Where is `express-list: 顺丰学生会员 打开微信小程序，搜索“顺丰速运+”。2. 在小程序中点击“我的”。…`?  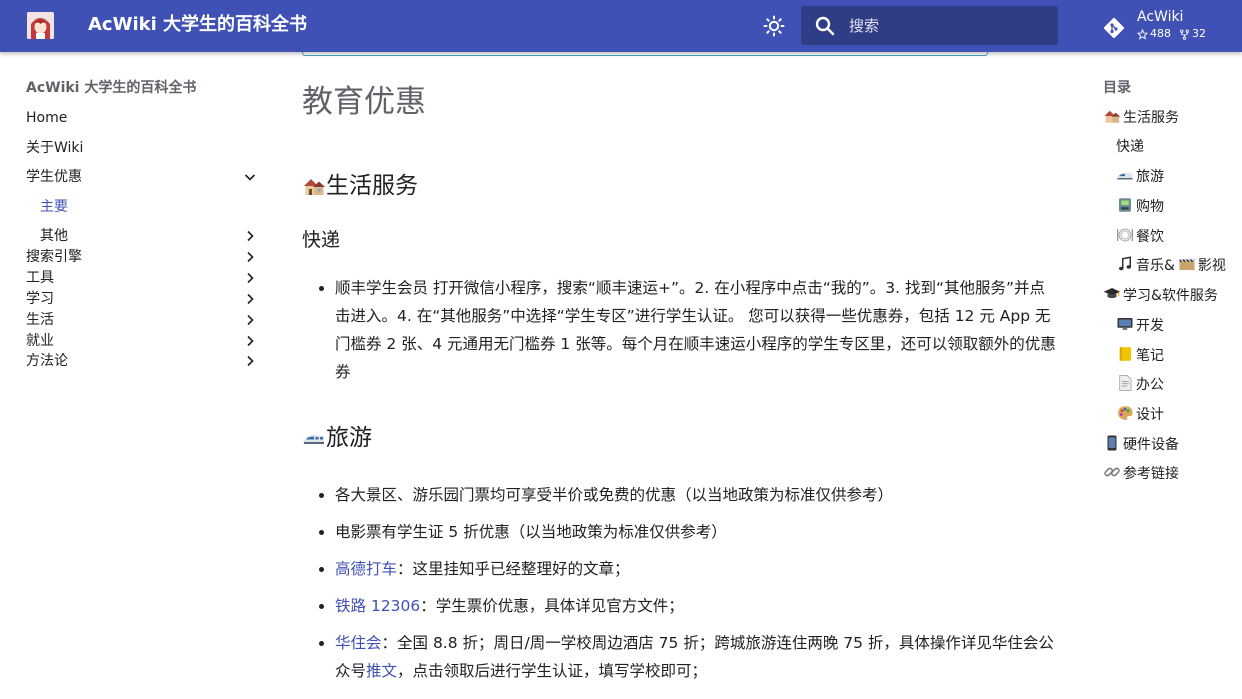
express-list: 顺丰学生会员 打开微信小程序，搜索“顺丰速运+”。2. 在小程序中点击“我的”。… is located at coordinates (696, 334).